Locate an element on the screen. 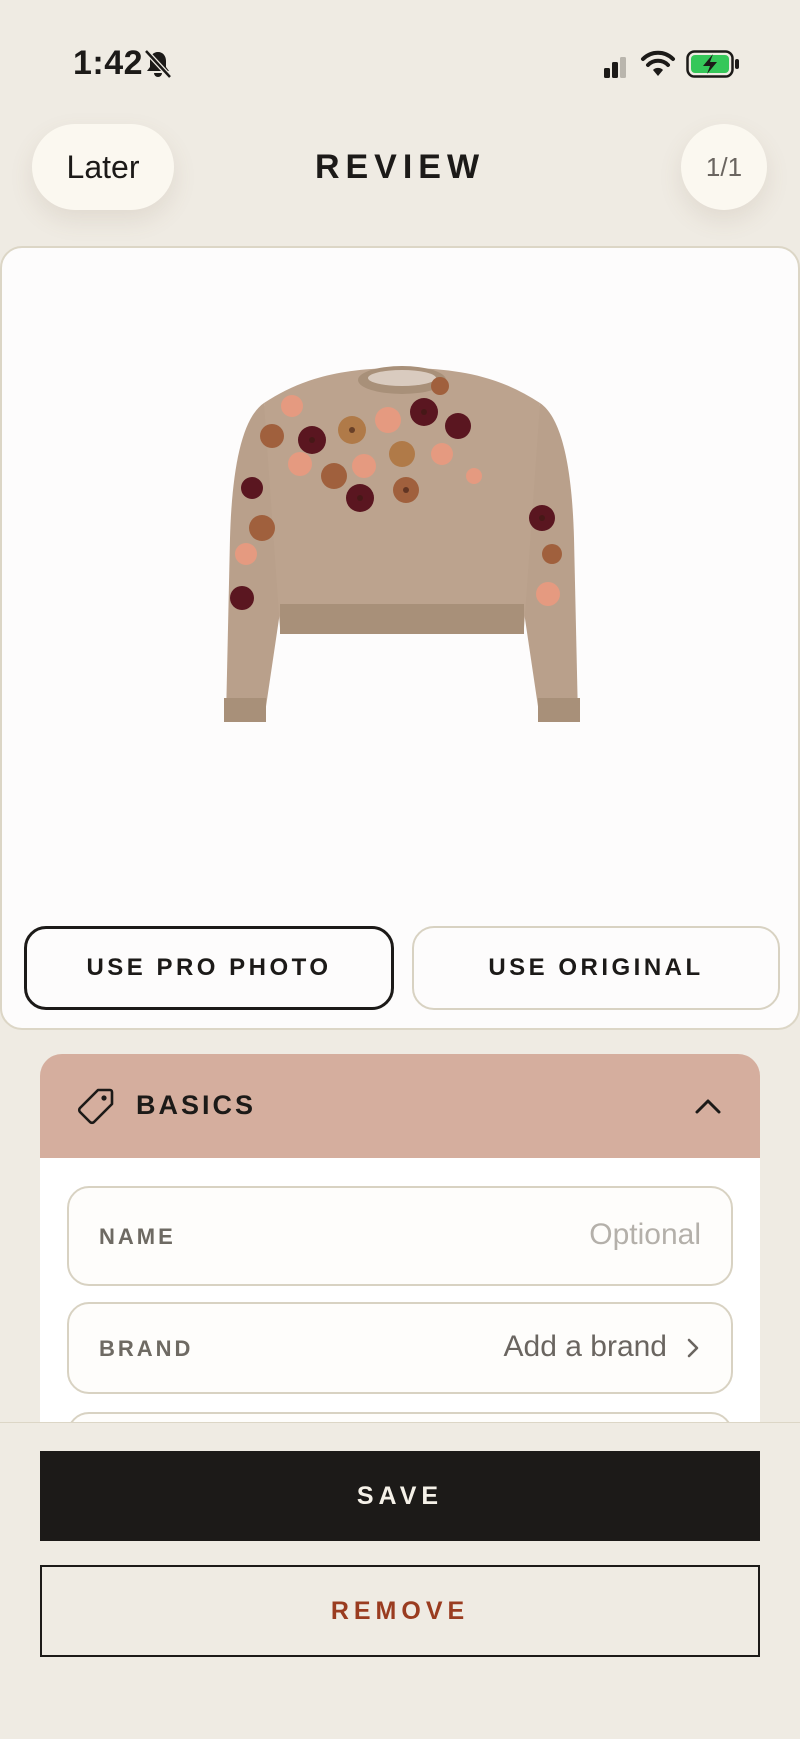 This screenshot has width=800, height=1739. brand-field-label: BRAND is located at coordinates (146, 1348).